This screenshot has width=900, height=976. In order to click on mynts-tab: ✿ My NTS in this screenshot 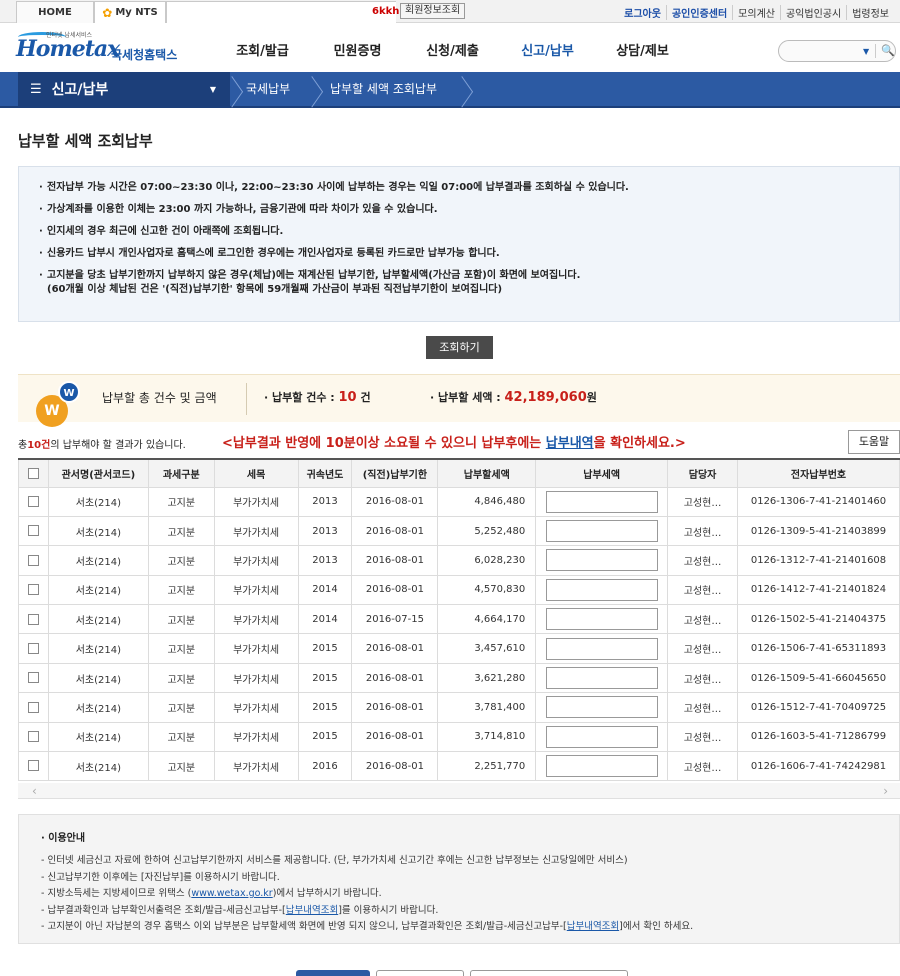, I will do `click(130, 12)`.